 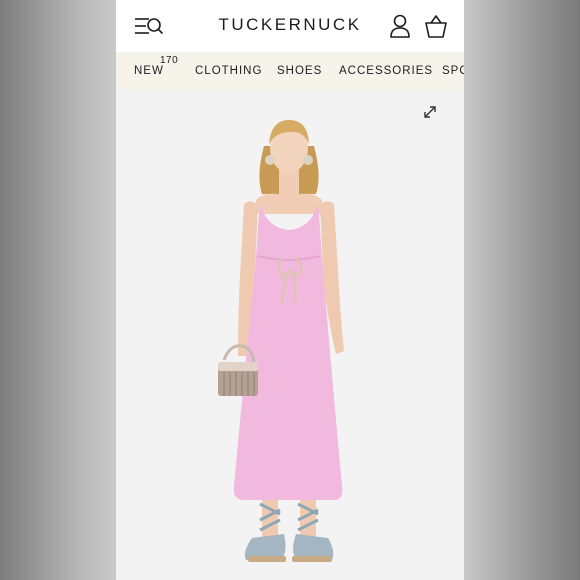 I want to click on expand-icon, so click(x=430, y=112).